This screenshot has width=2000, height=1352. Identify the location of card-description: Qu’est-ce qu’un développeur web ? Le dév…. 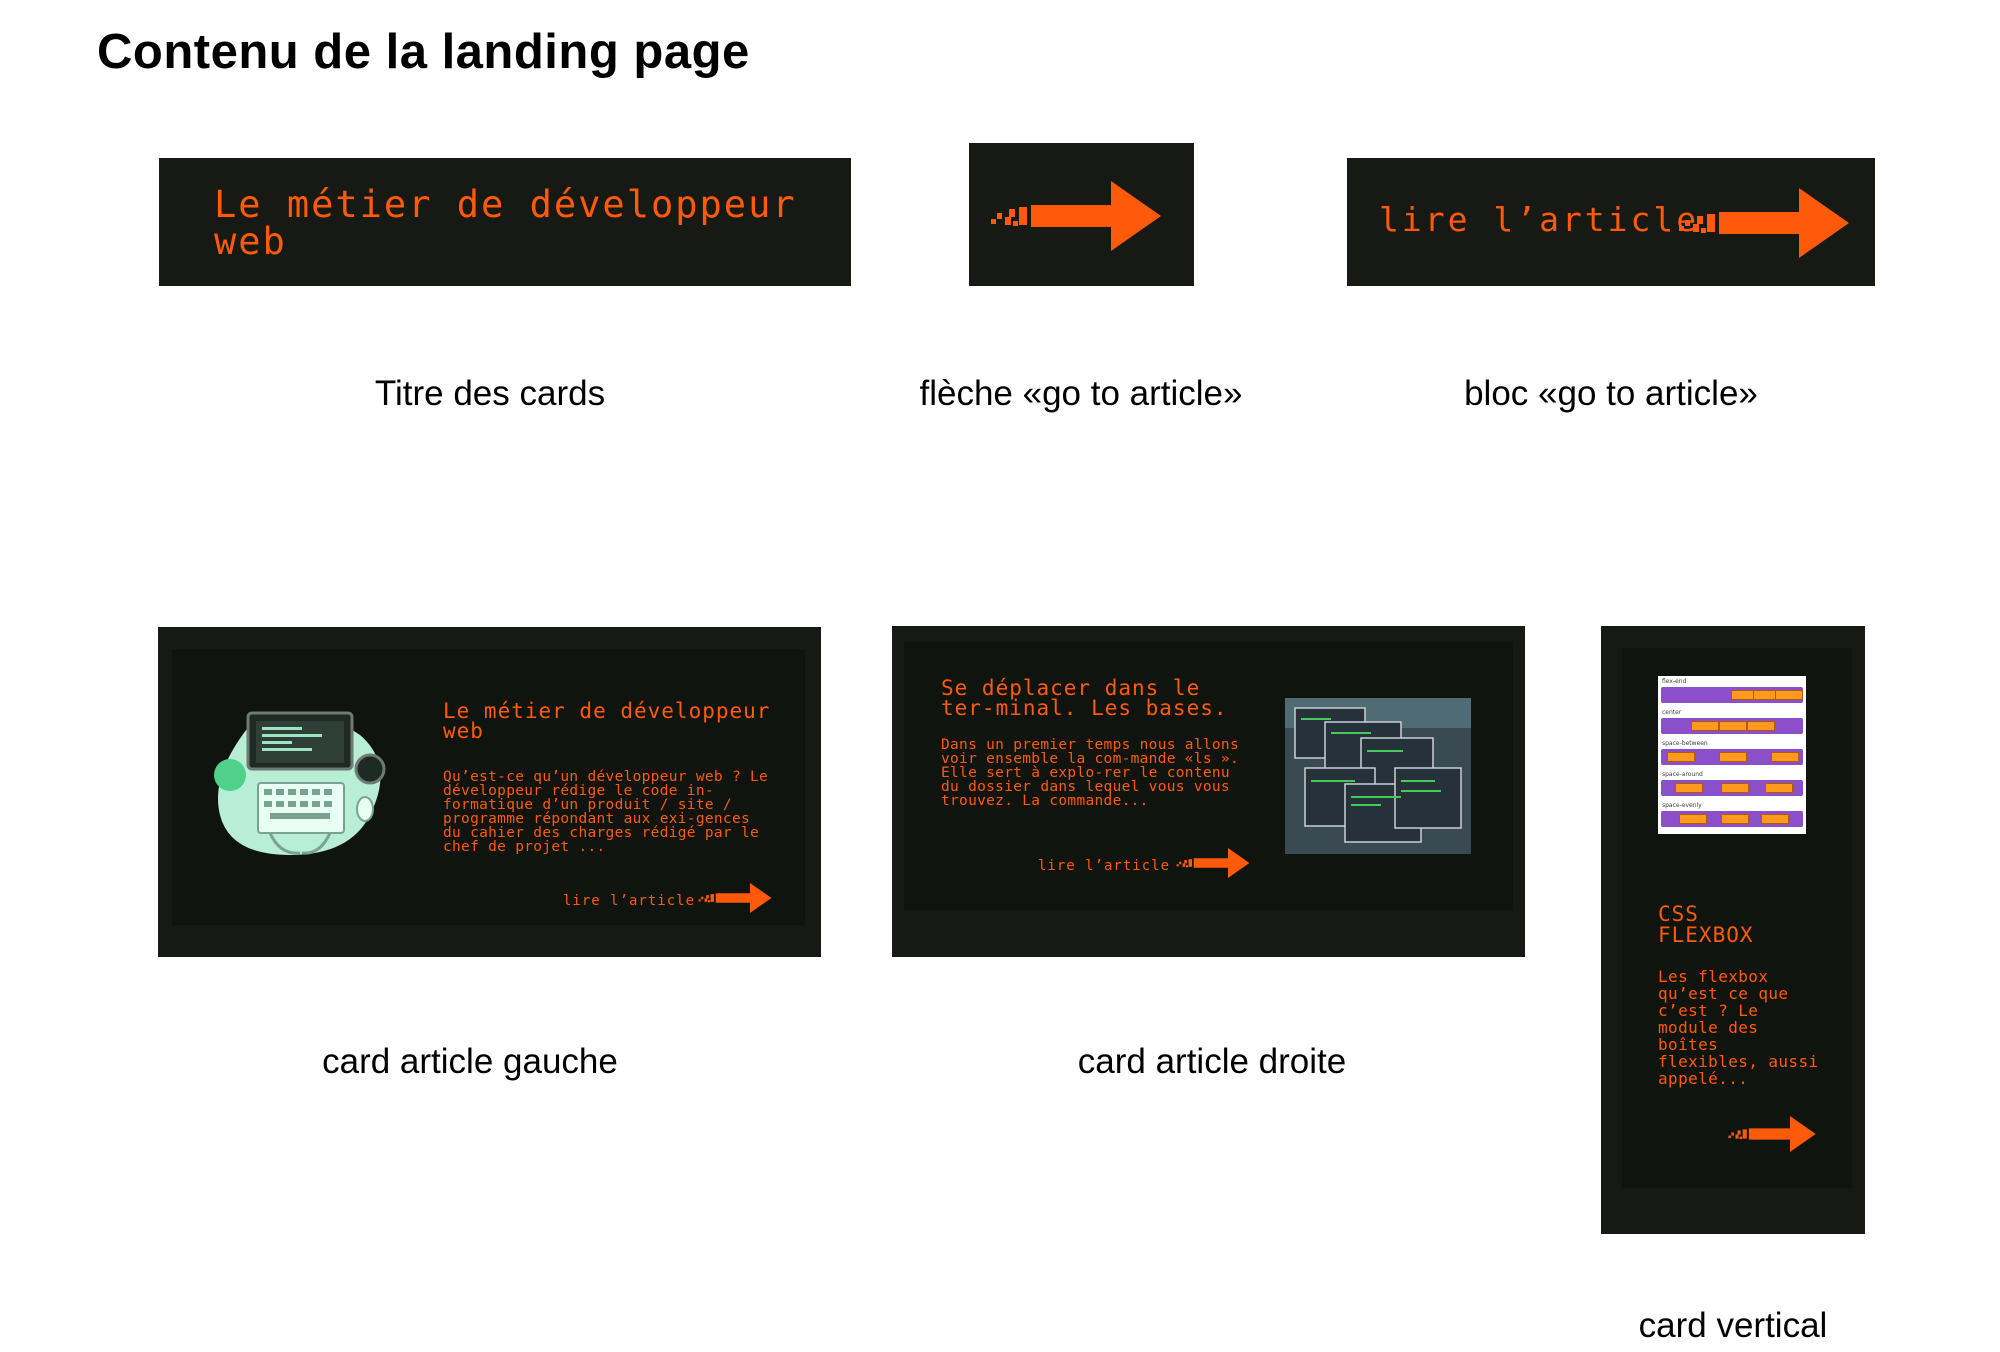
(606, 812).